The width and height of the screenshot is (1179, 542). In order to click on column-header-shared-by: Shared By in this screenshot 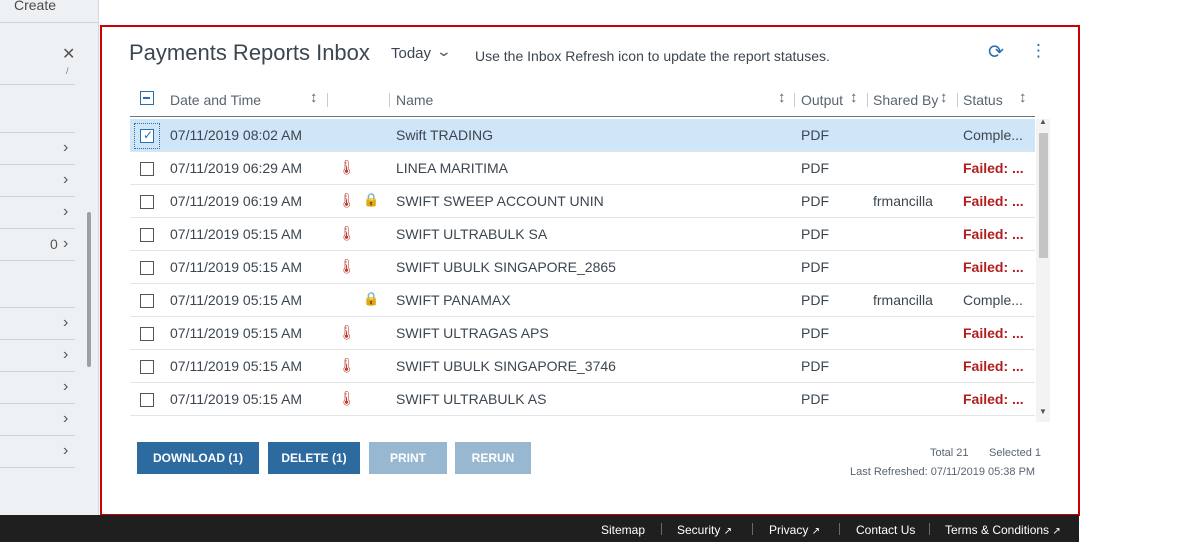, I will do `click(905, 100)`.